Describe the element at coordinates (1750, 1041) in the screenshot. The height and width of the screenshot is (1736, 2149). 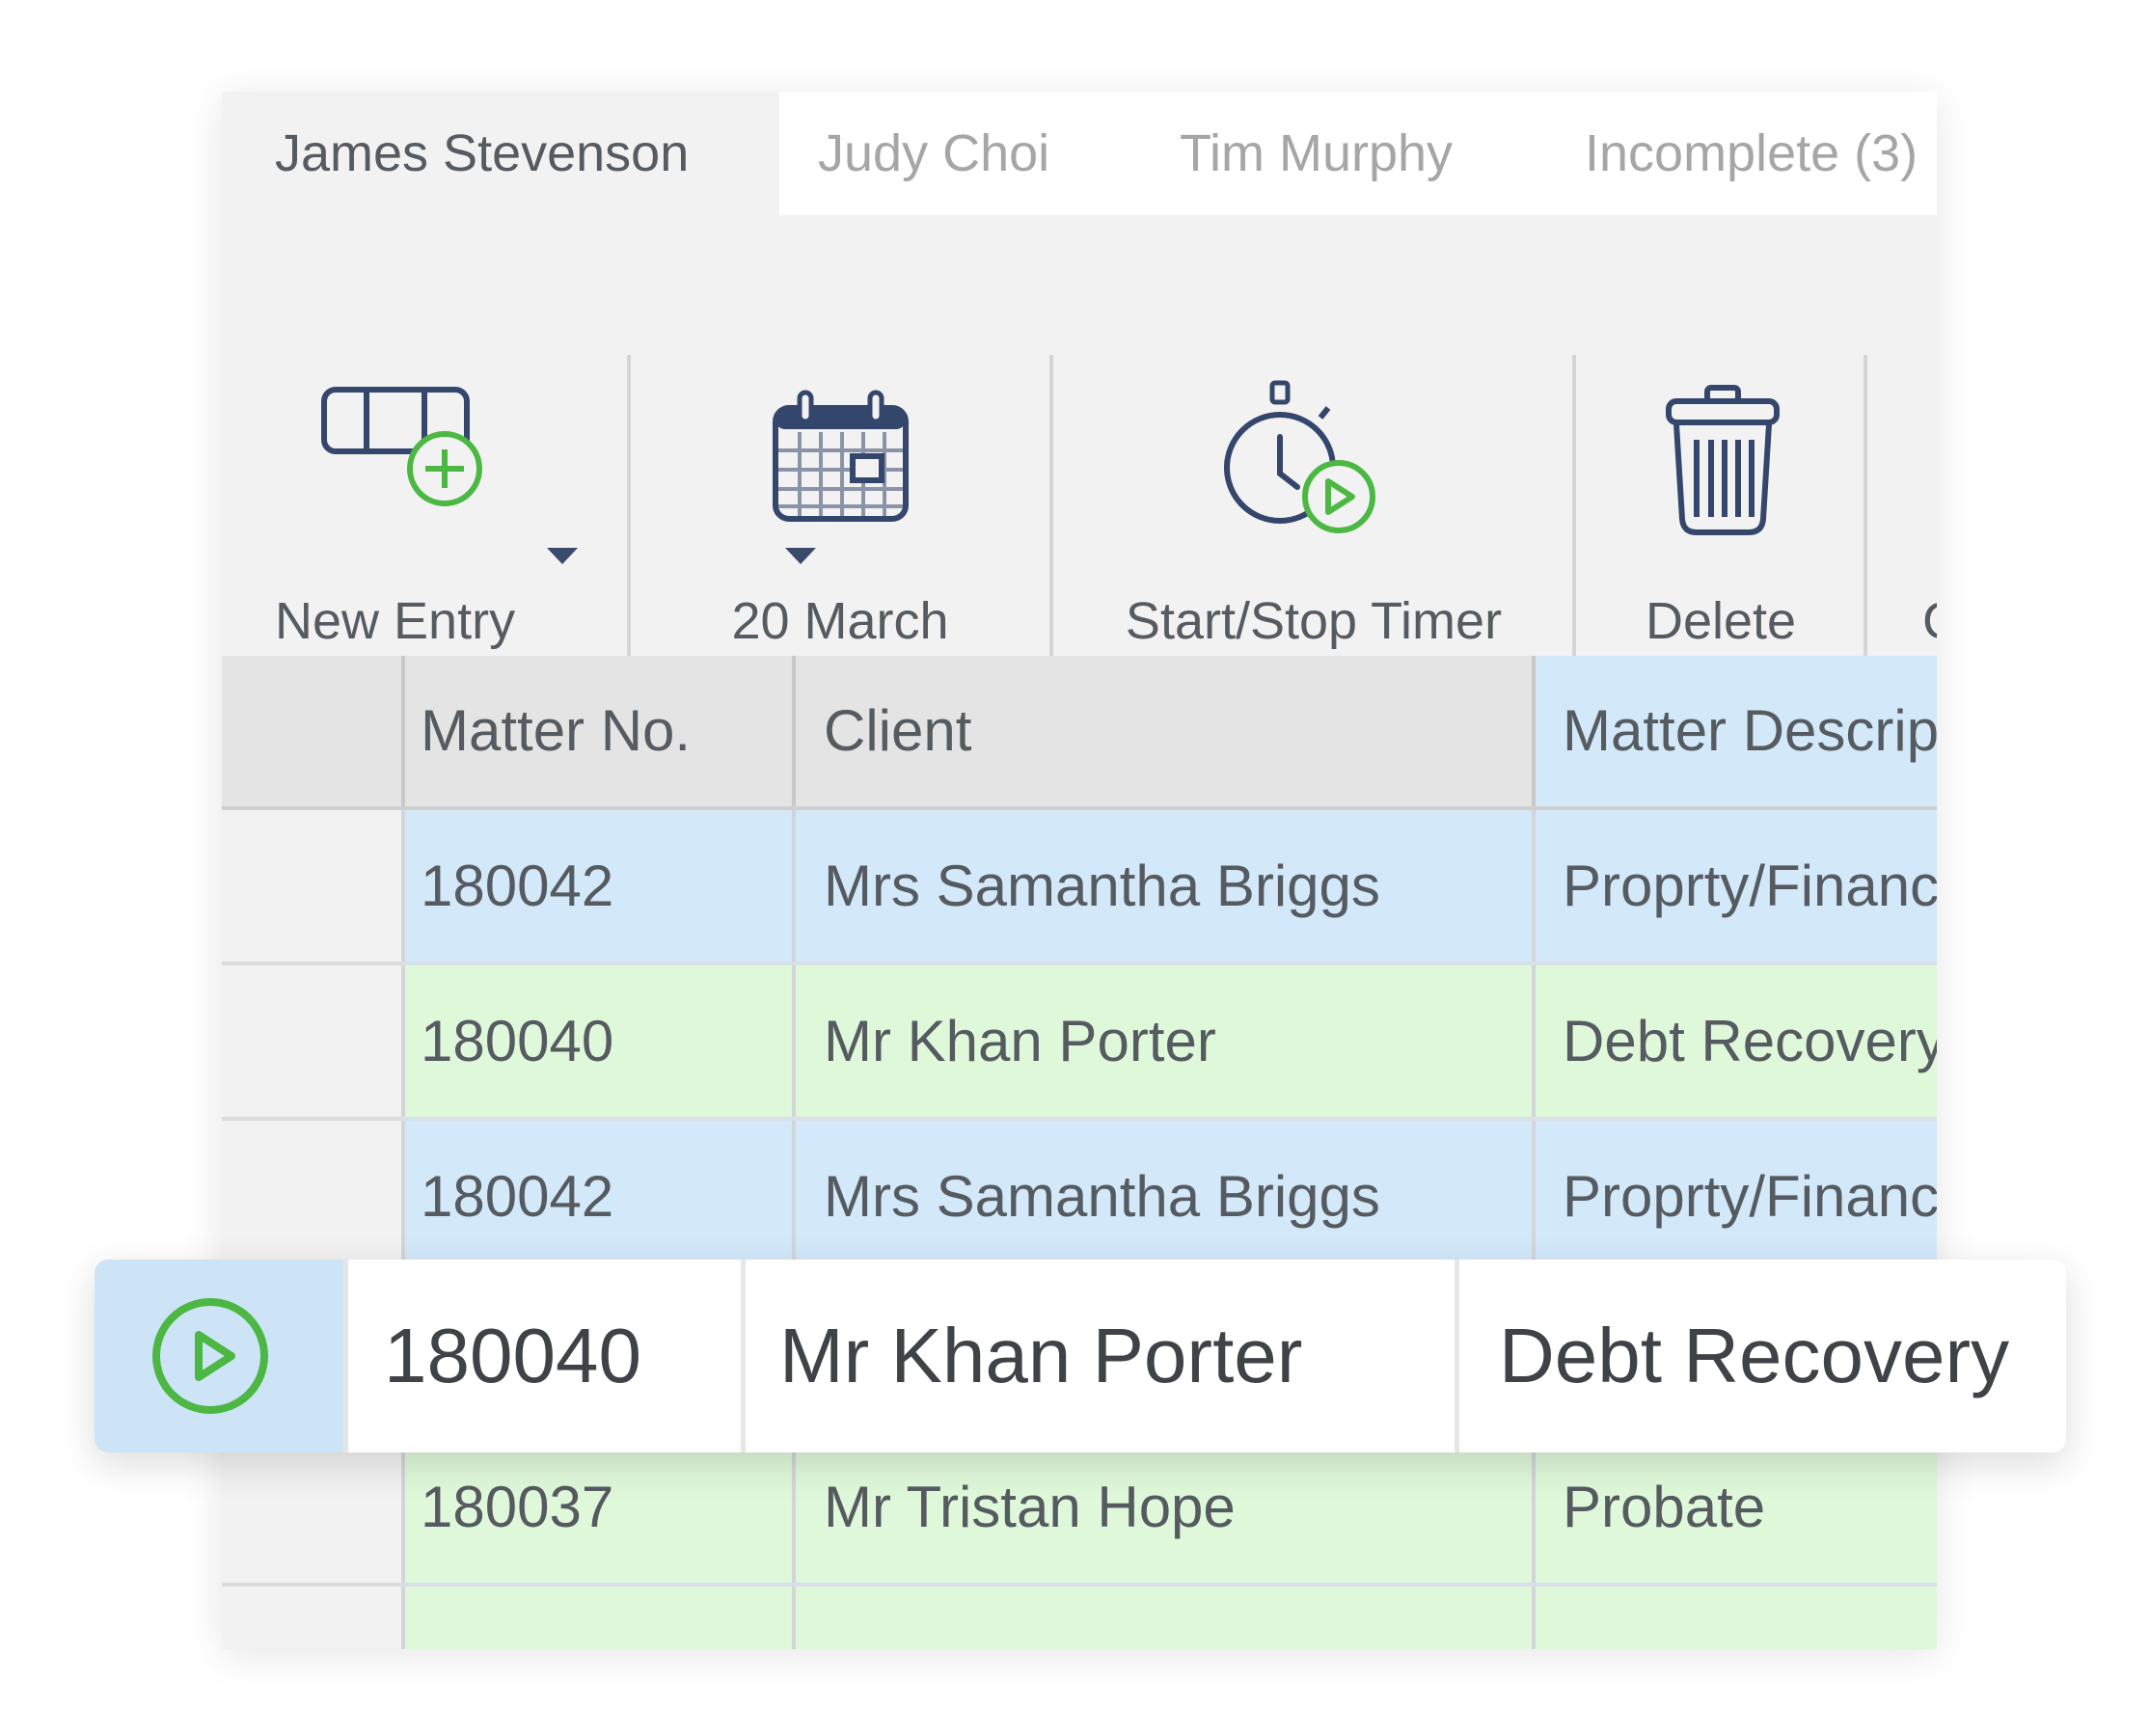
I see `description-cell: Debt Recovery` at that location.